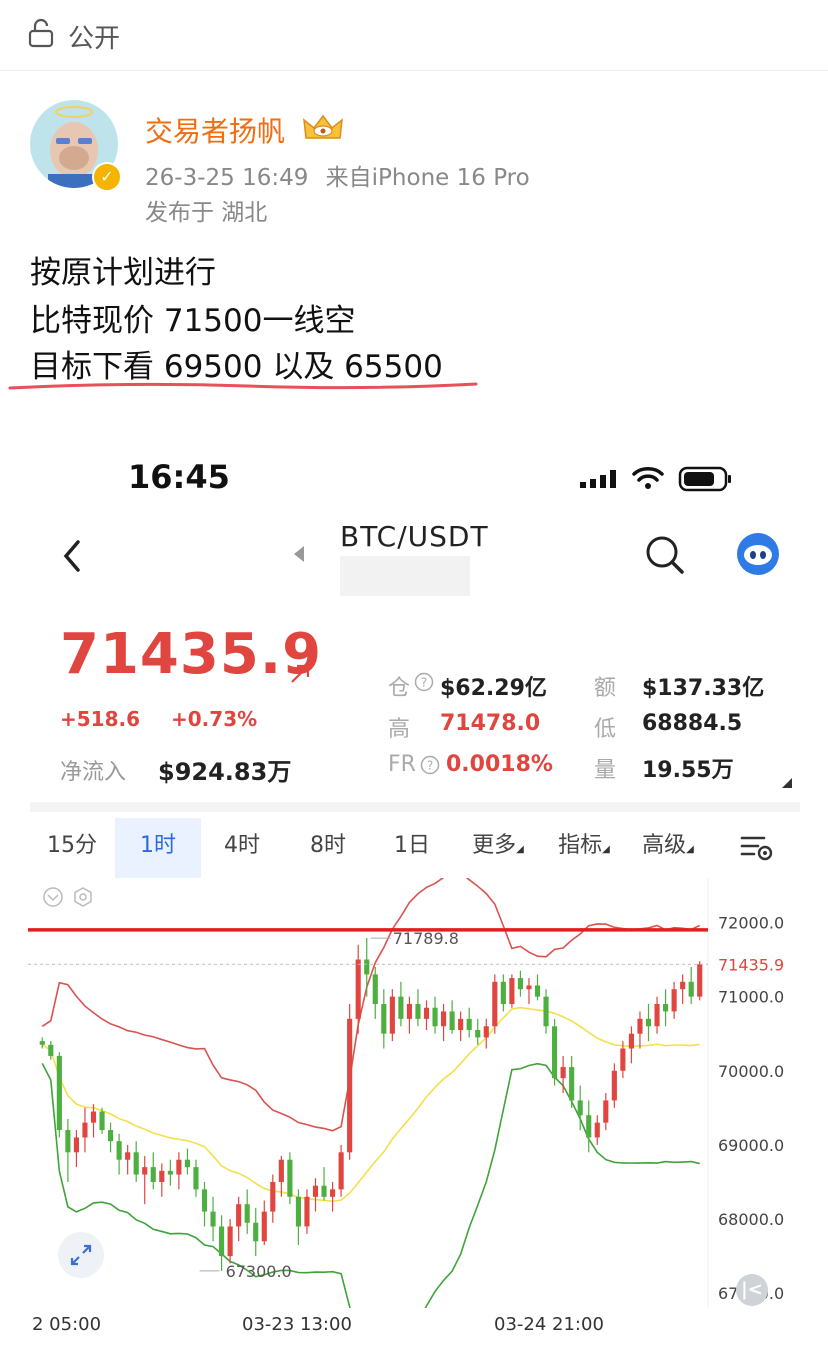  What do you see at coordinates (94, 36) in the screenshot?
I see `visibility-label: 公开` at bounding box center [94, 36].